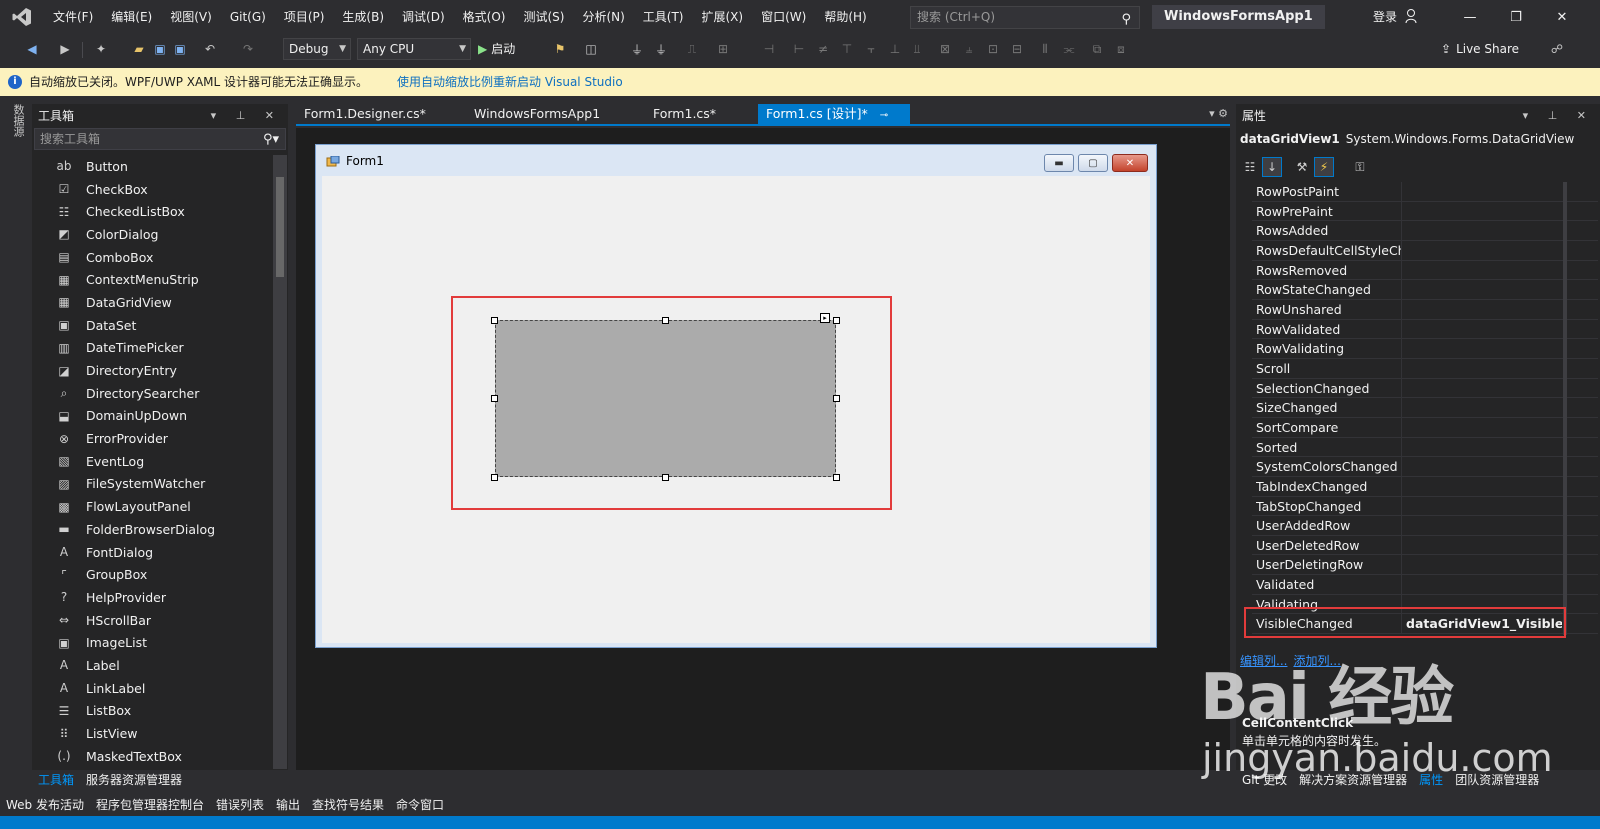 The image size is (1600, 829). What do you see at coordinates (152, 302) in the screenshot?
I see `toolbox-item: ▦ DataGridView` at bounding box center [152, 302].